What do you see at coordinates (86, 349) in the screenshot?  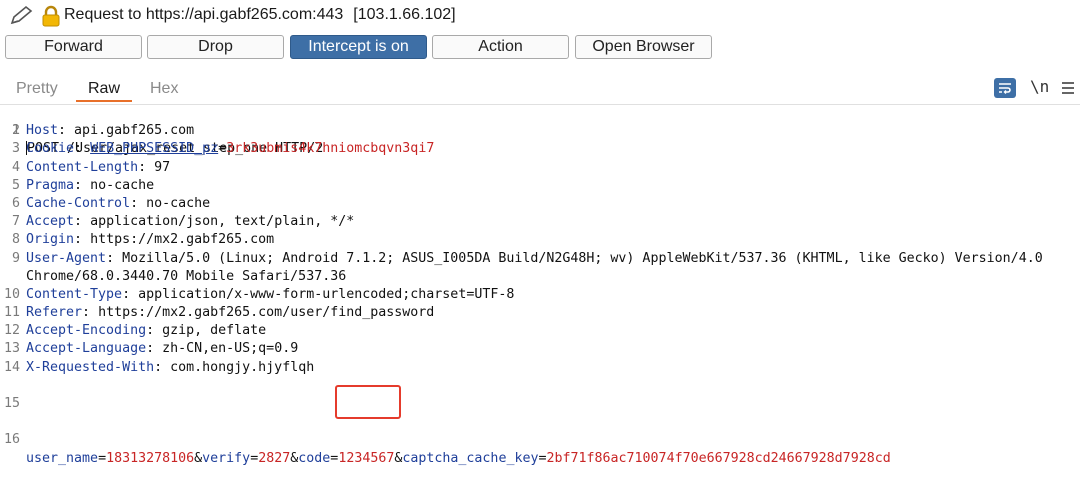 I see `header-name: Accept-Language` at bounding box center [86, 349].